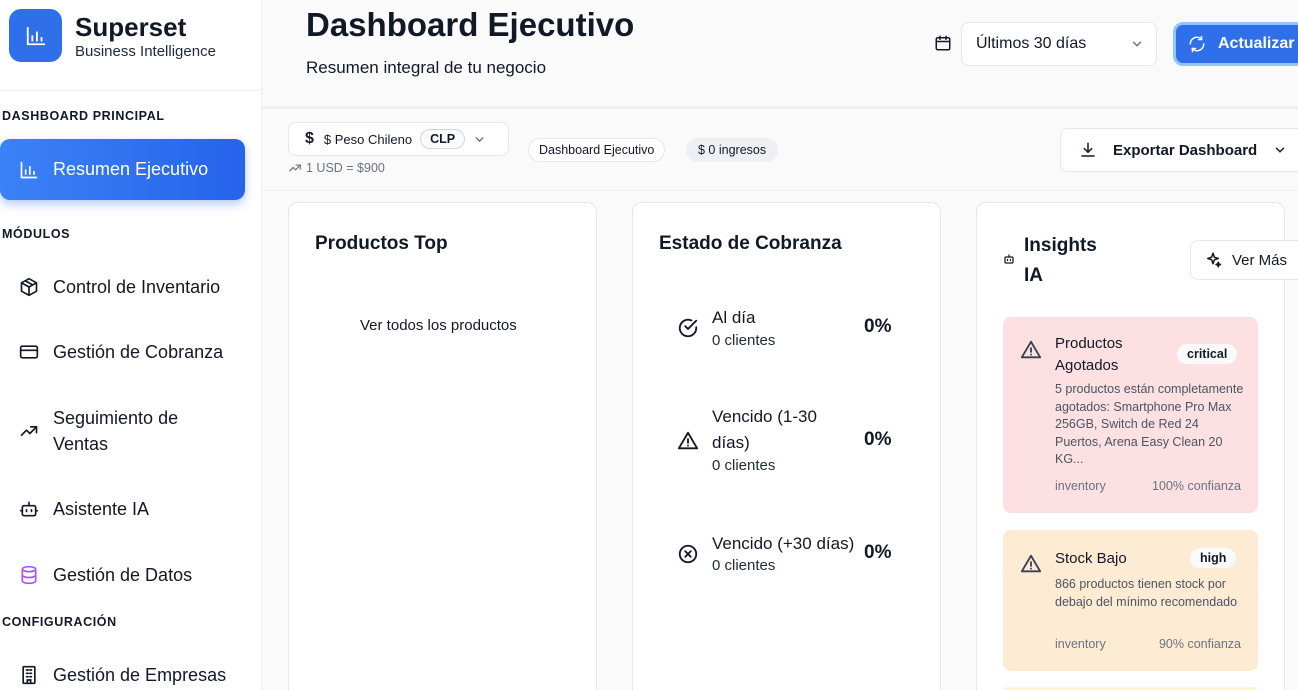  What do you see at coordinates (732, 150) in the screenshot?
I see `income-badge: $ 0 ingresos` at bounding box center [732, 150].